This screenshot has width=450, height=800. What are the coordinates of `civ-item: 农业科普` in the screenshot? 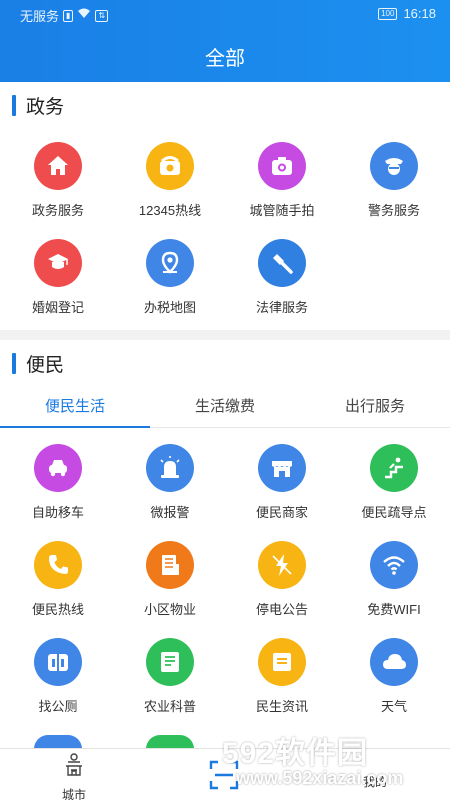 It's located at (170, 676).